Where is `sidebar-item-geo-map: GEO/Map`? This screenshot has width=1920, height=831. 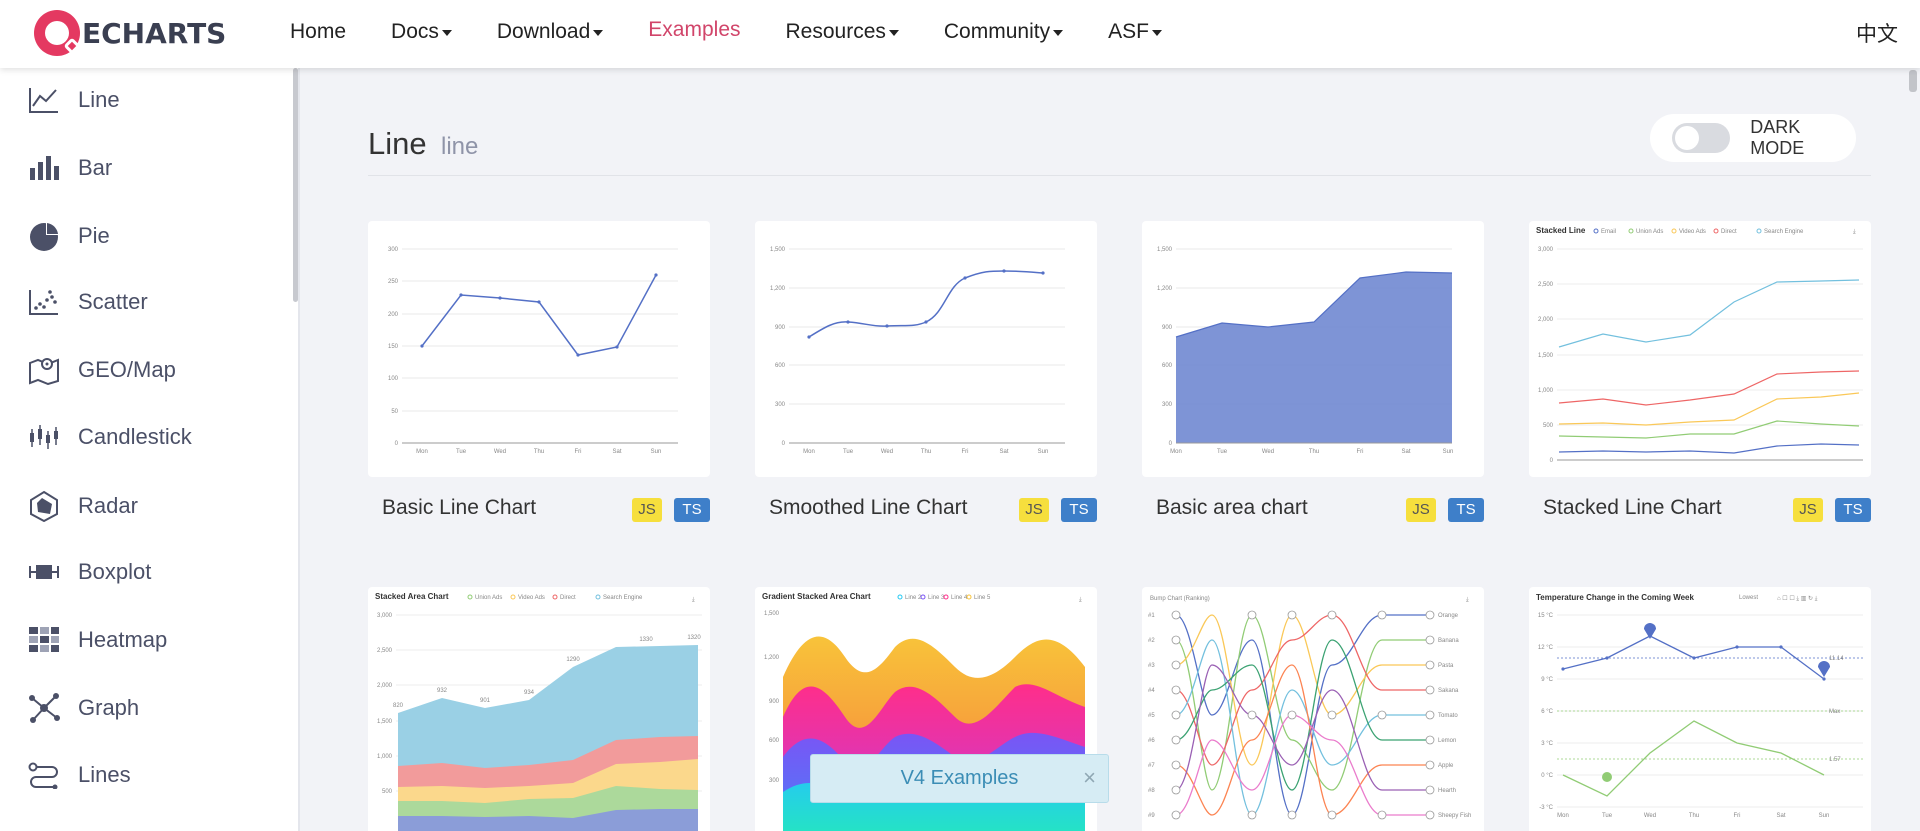
sidebar-item-geo-map: GEO/Map is located at coordinates (102, 370).